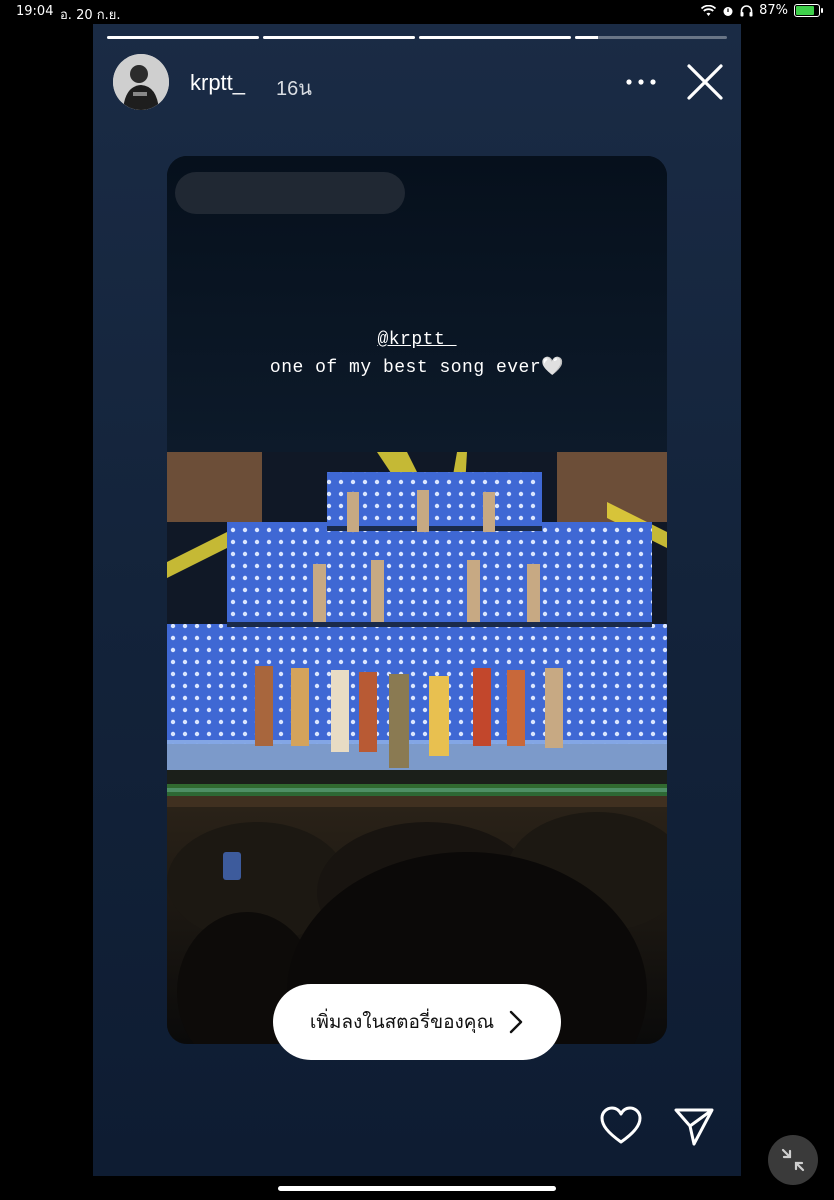  Describe the element at coordinates (641, 82) in the screenshot. I see `more-icon` at that location.